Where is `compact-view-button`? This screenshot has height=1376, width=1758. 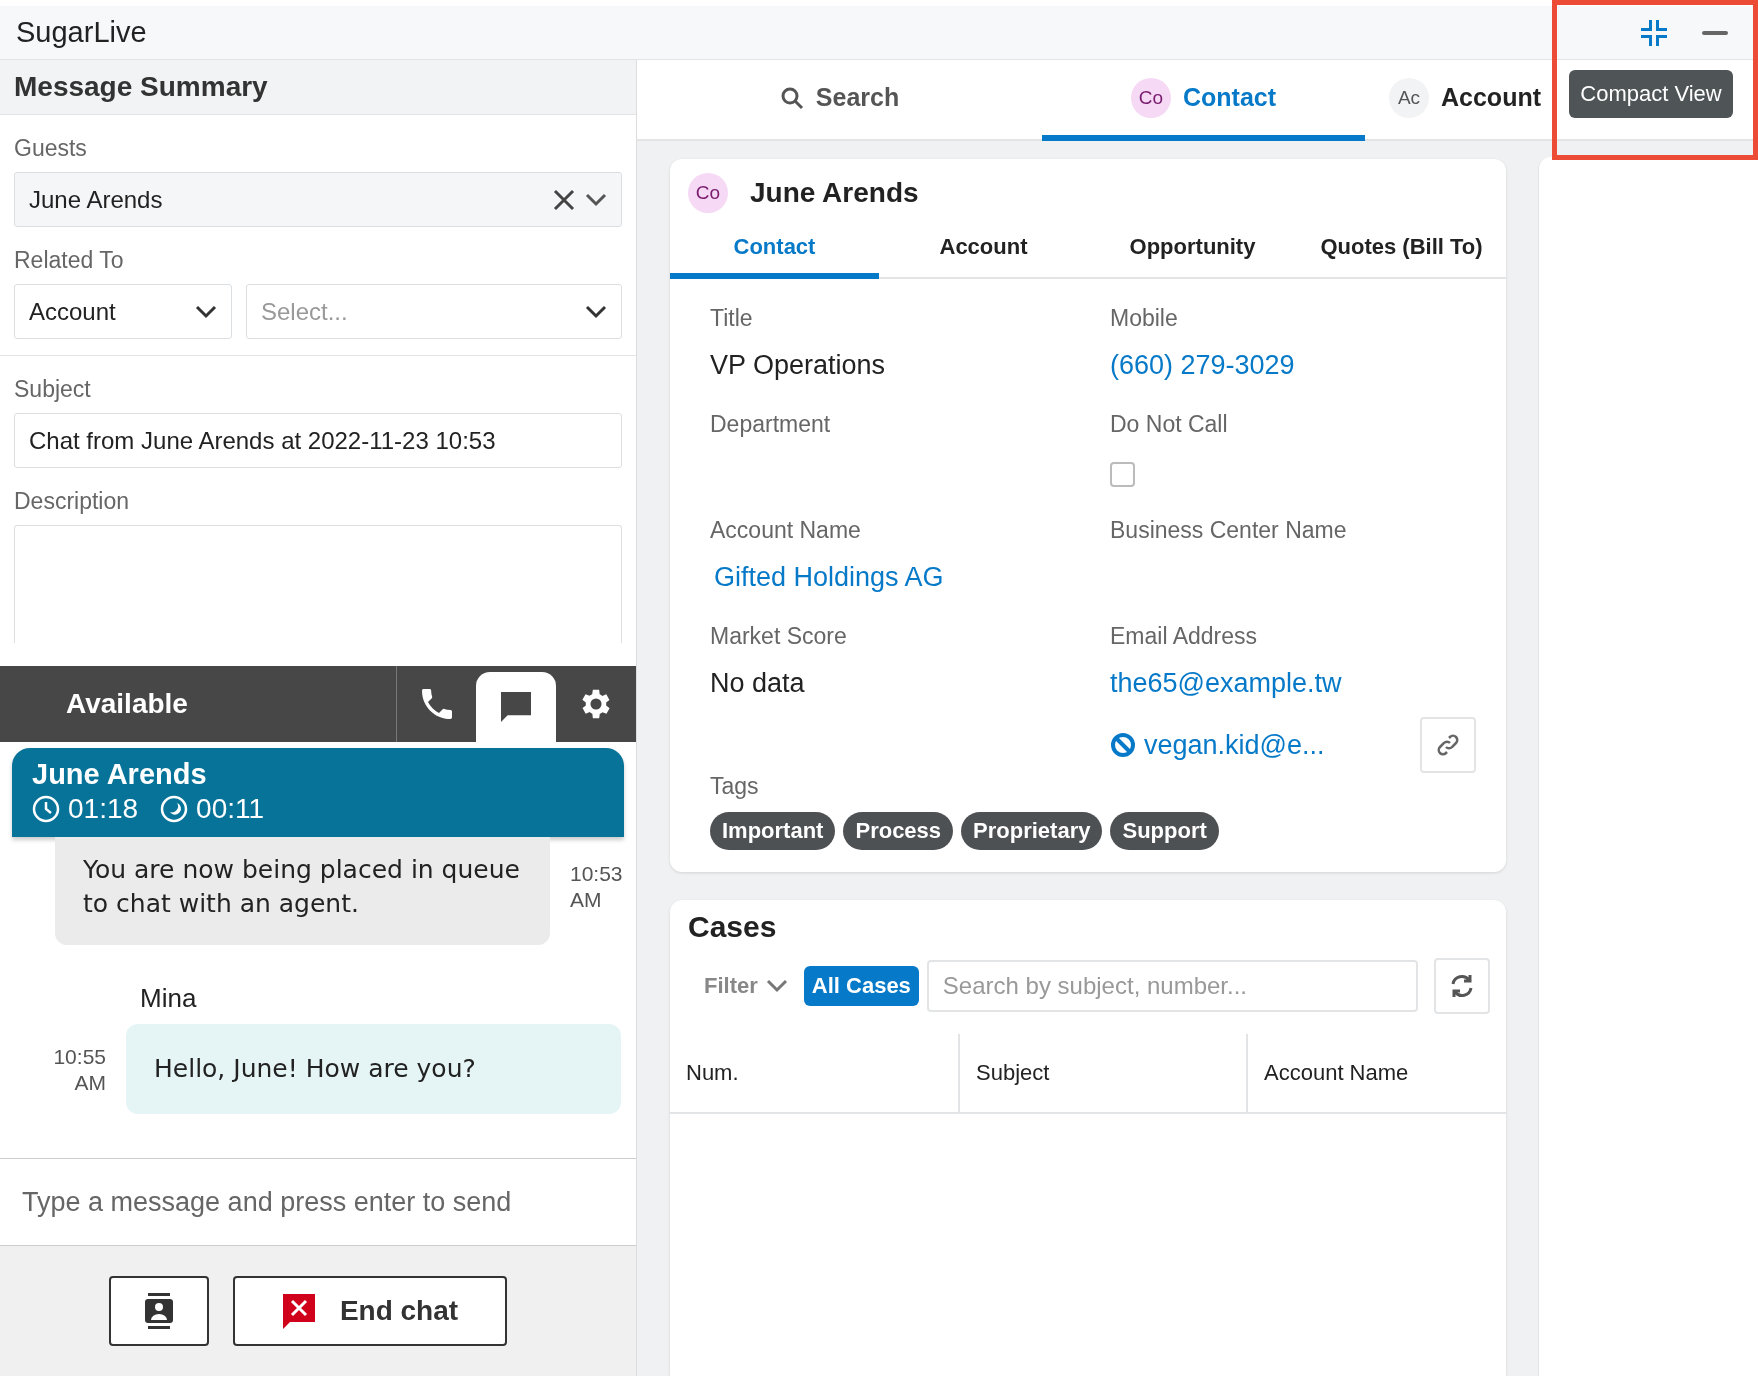
compact-view-button is located at coordinates (1654, 32).